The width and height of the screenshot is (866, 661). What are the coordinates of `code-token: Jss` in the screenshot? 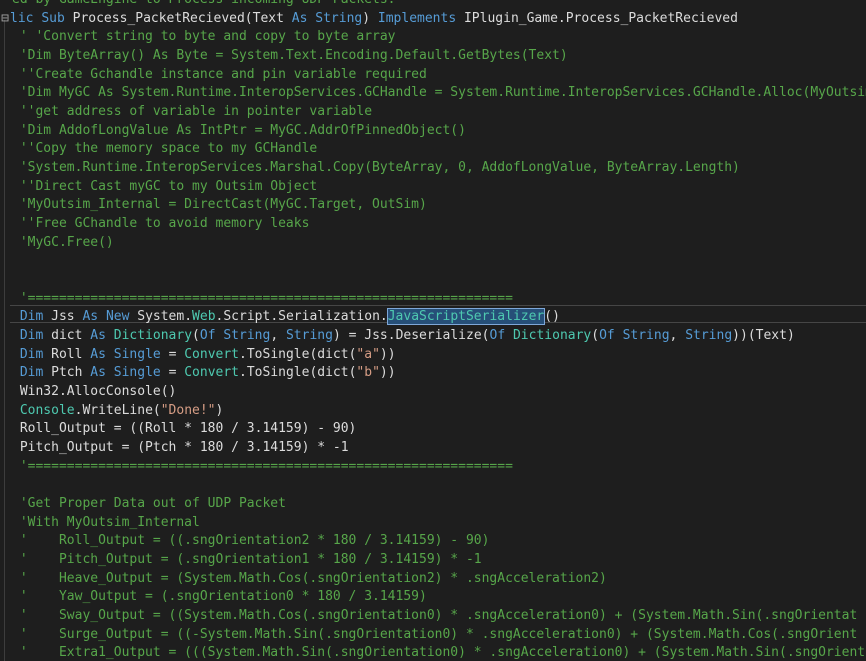 It's located at (67, 317).